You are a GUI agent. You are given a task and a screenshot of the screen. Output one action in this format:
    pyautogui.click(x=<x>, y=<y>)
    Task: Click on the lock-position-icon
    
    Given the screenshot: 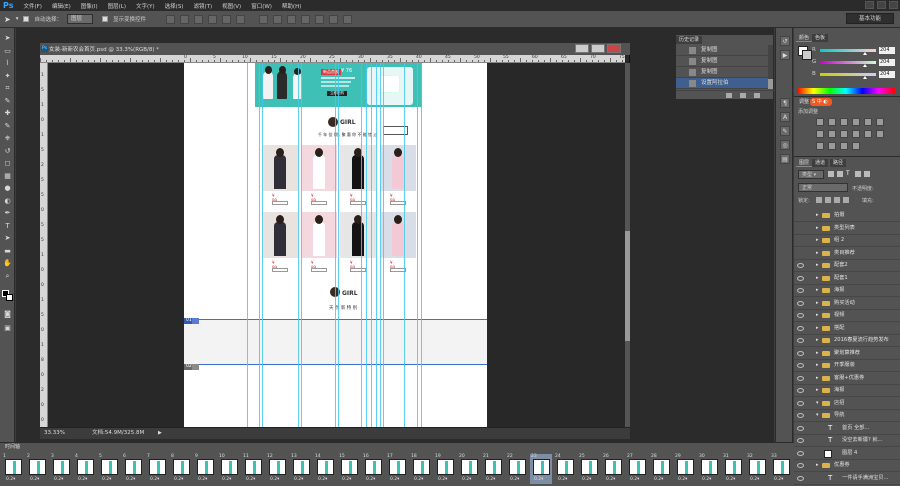 What is the action you would take?
    pyautogui.click(x=837, y=200)
    